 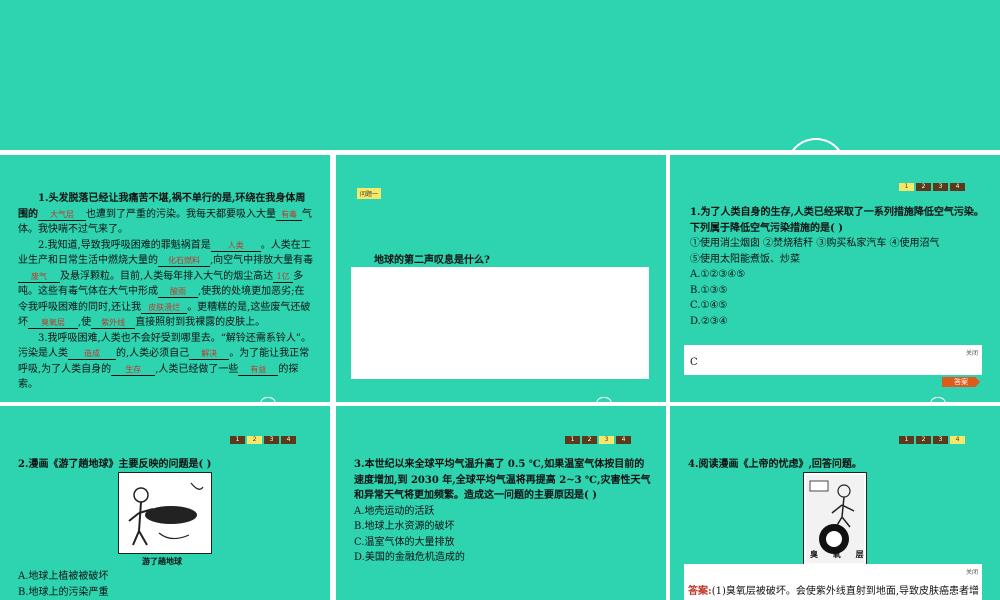 I want to click on blank-answer: 化石燃料, so click(x=184, y=261).